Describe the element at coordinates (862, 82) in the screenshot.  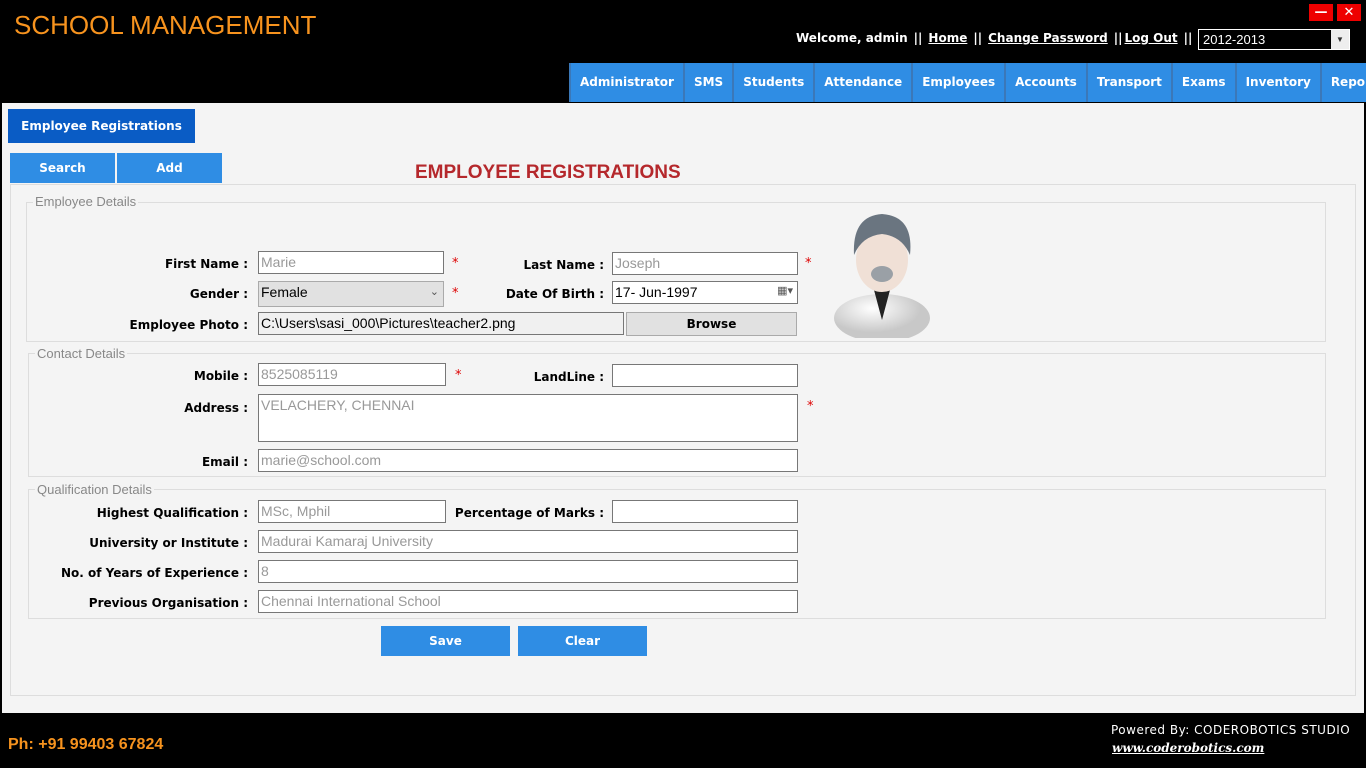
I see `nav-attendance: Attendance` at that location.